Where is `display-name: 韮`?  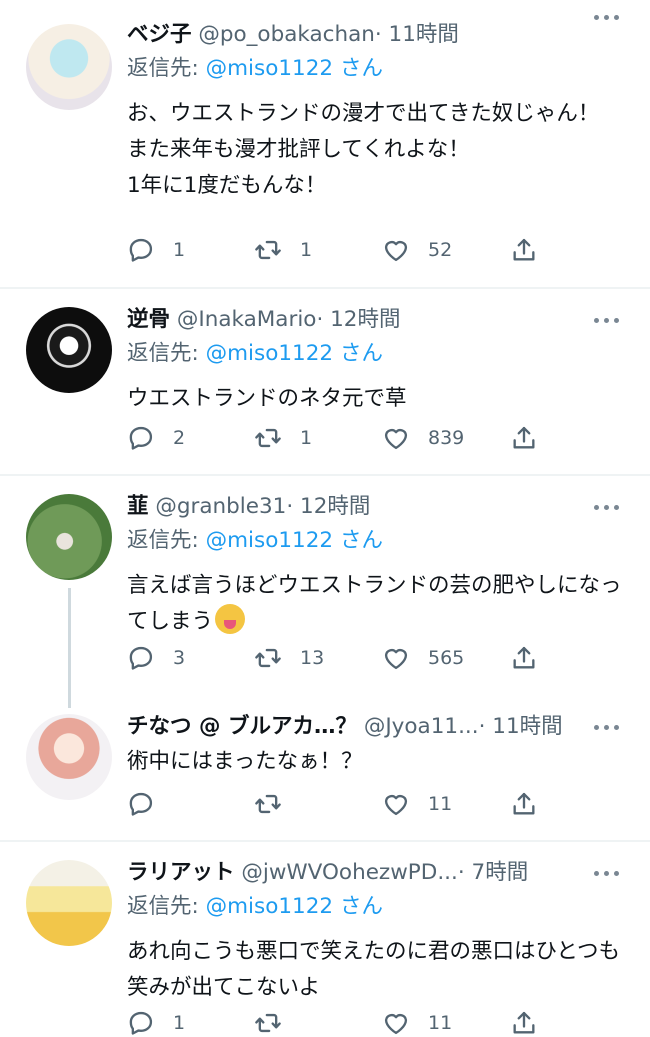 display-name: 韮 is located at coordinates (138, 506).